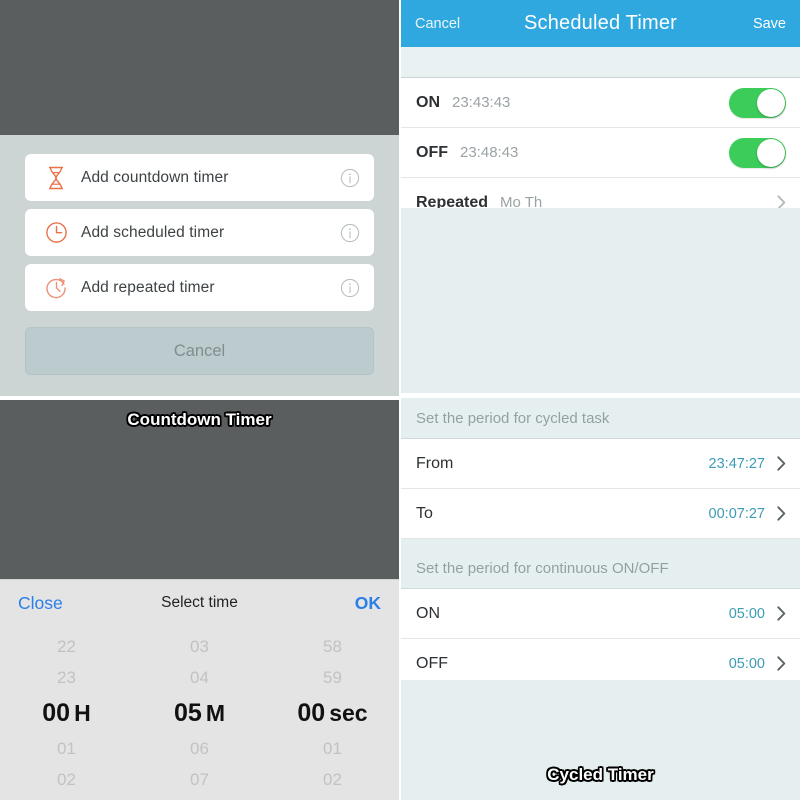 Image resolution: width=800 pixels, height=800 pixels. What do you see at coordinates (736, 513) in the screenshot?
I see `row-to-value: 00:07:27` at bounding box center [736, 513].